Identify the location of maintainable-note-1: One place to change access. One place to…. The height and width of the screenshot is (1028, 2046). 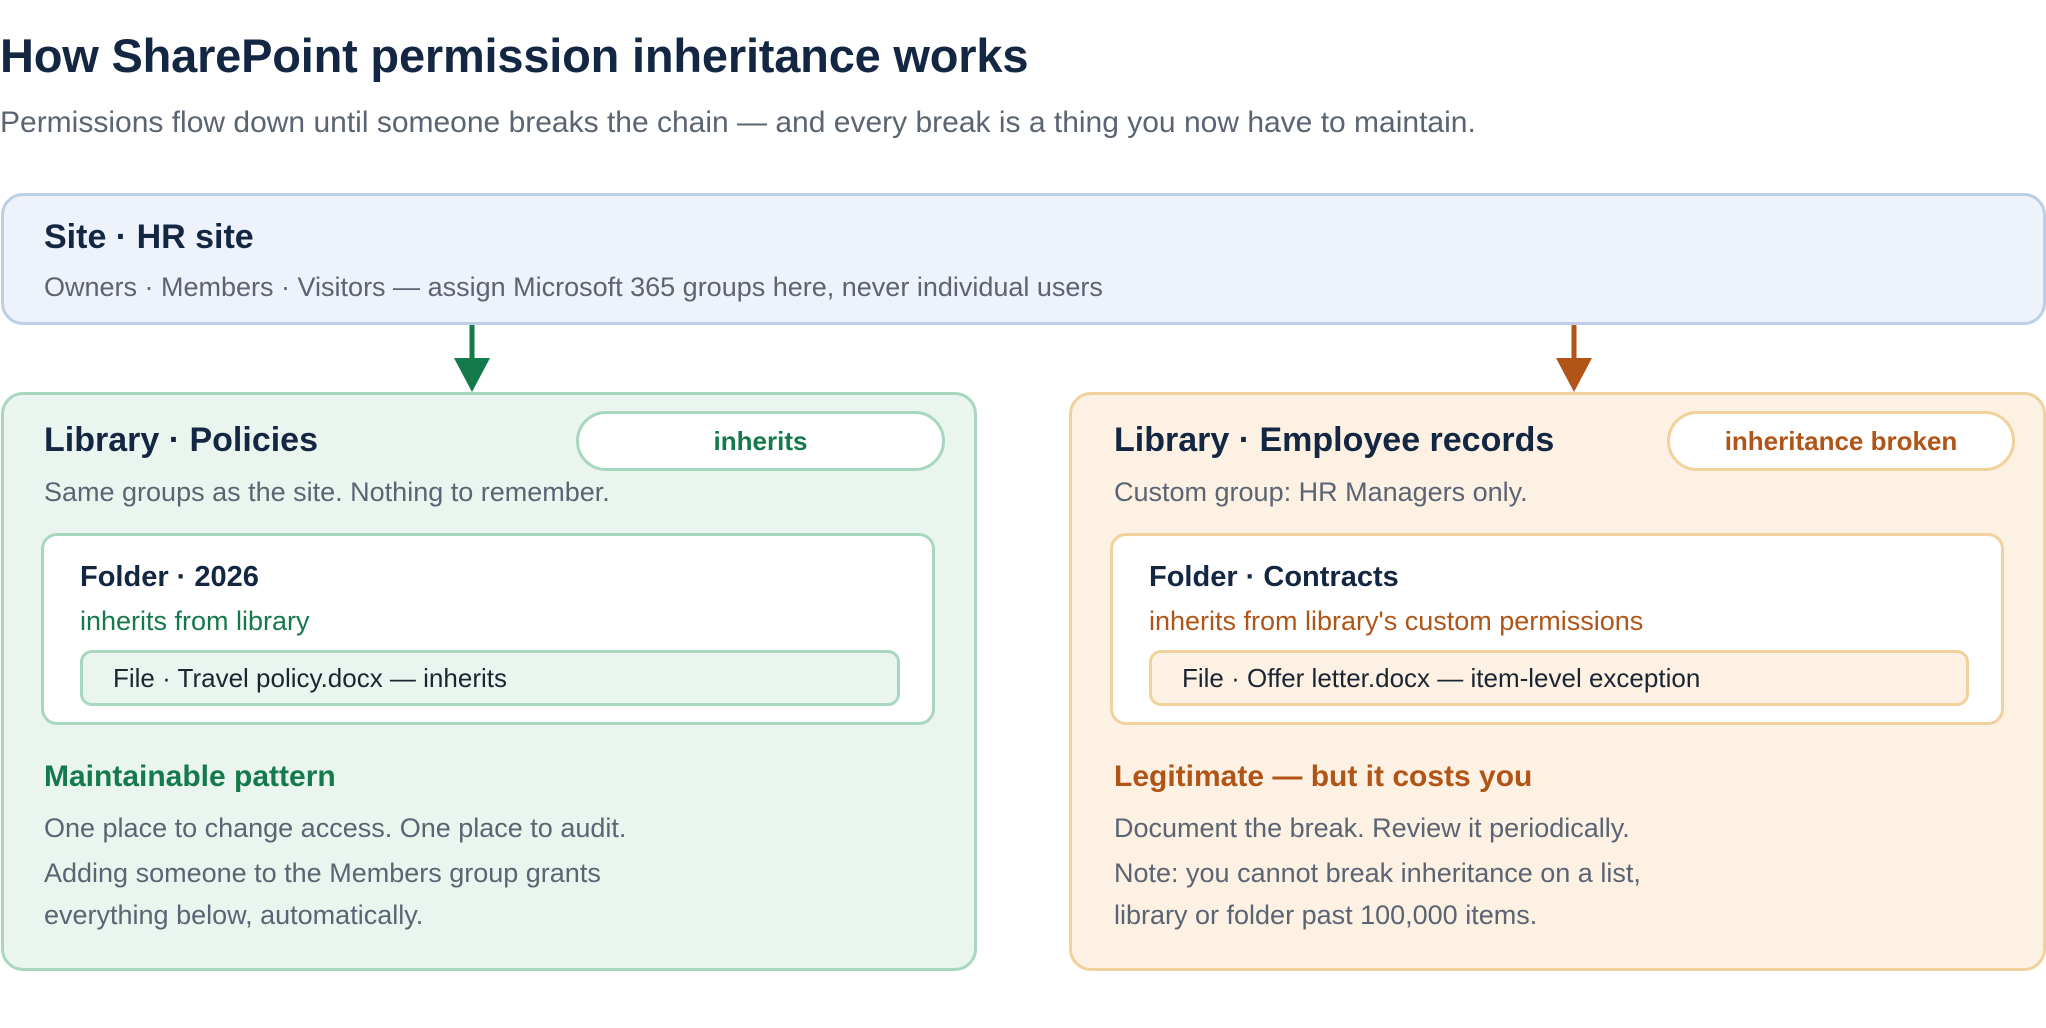
(335, 828).